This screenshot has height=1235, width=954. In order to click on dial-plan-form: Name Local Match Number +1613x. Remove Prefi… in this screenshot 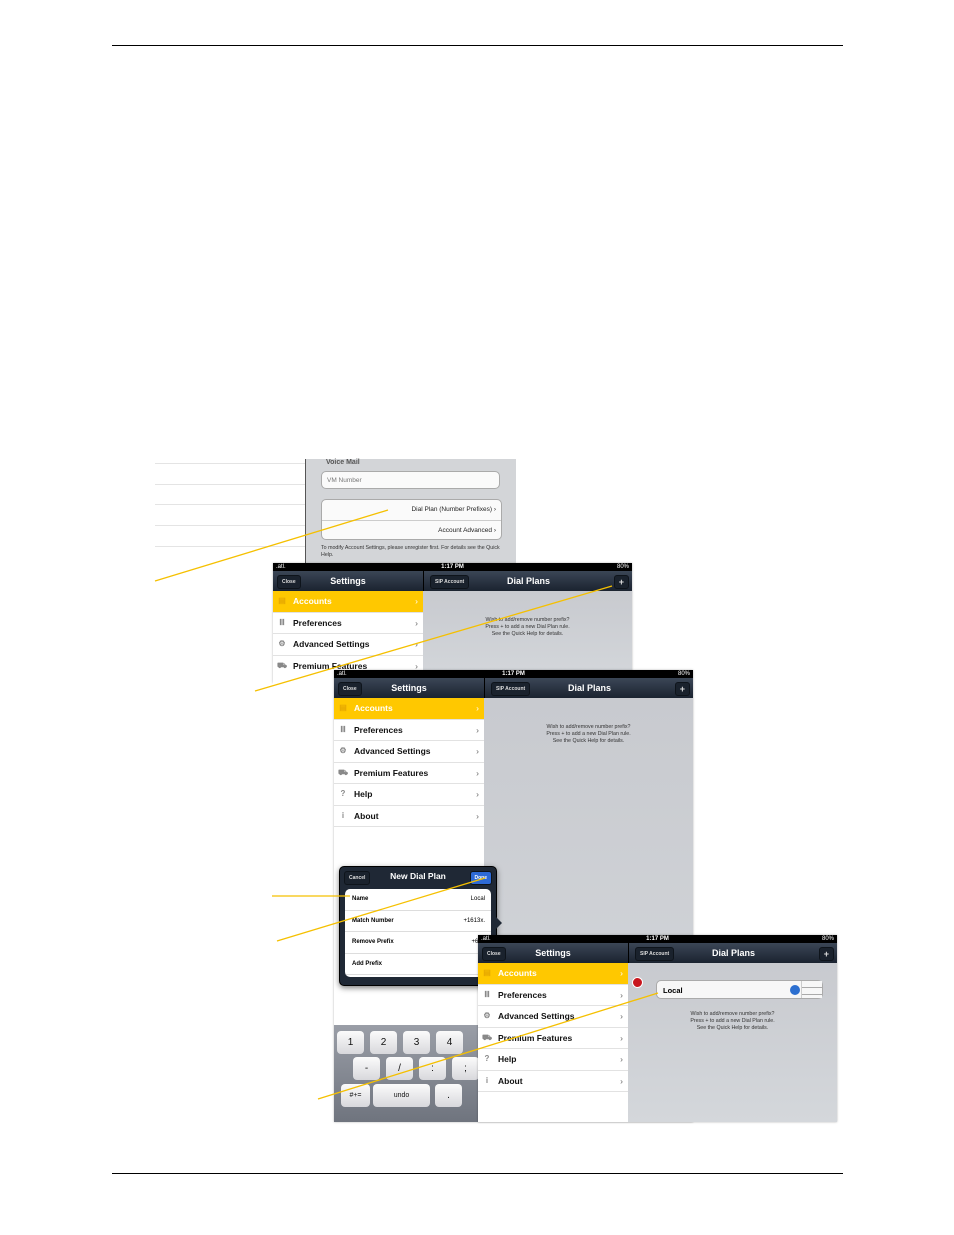, I will do `click(418, 933)`.